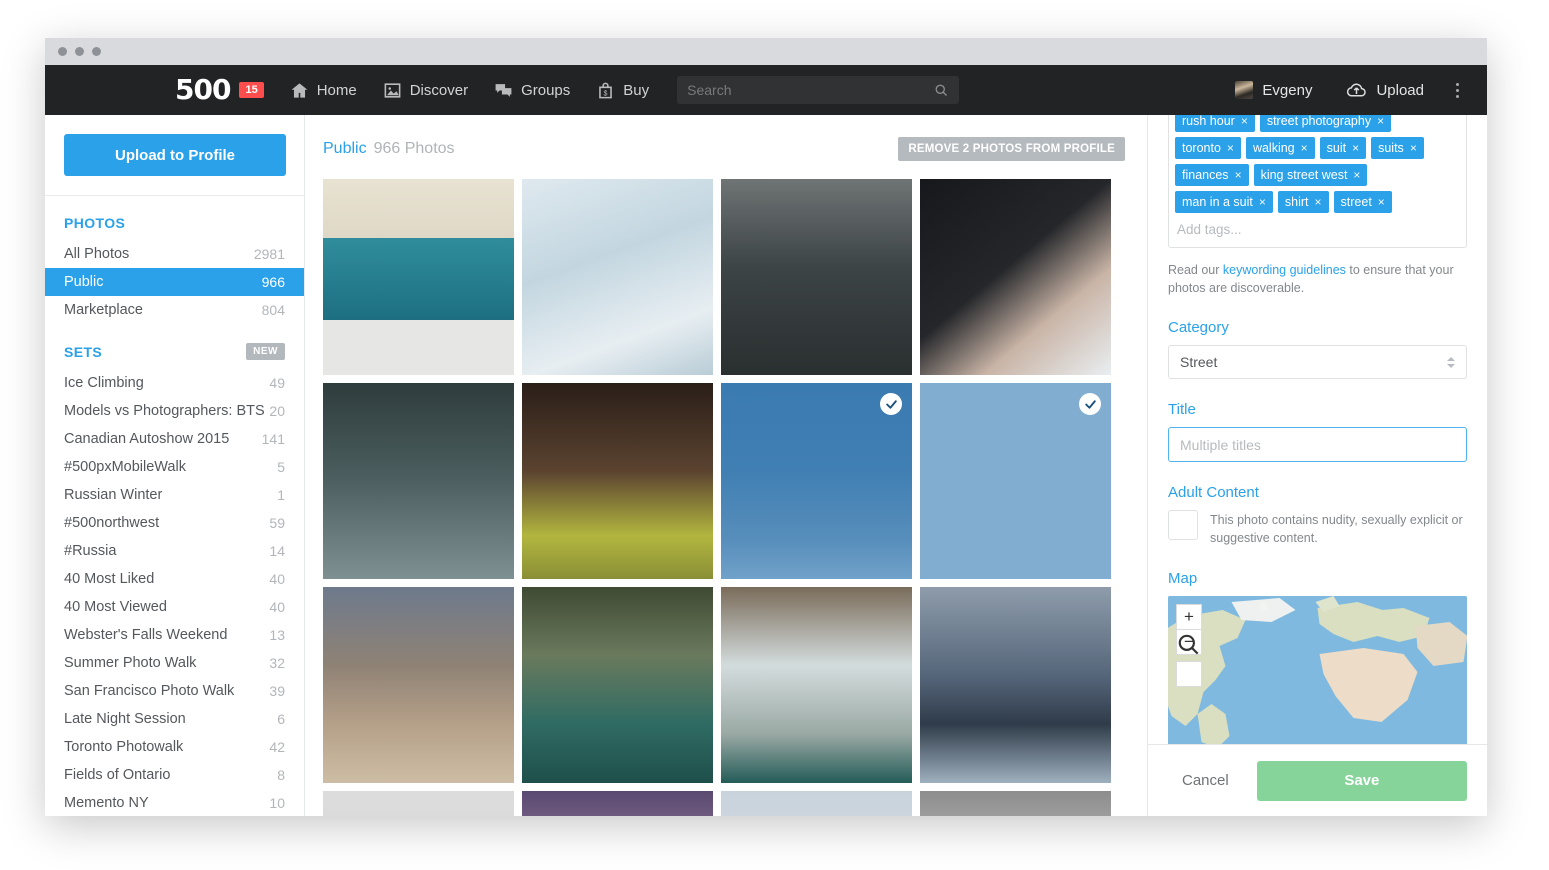 Image resolution: width=1549 pixels, height=870 pixels. What do you see at coordinates (1317, 229) in the screenshot?
I see `add-tags-input` at bounding box center [1317, 229].